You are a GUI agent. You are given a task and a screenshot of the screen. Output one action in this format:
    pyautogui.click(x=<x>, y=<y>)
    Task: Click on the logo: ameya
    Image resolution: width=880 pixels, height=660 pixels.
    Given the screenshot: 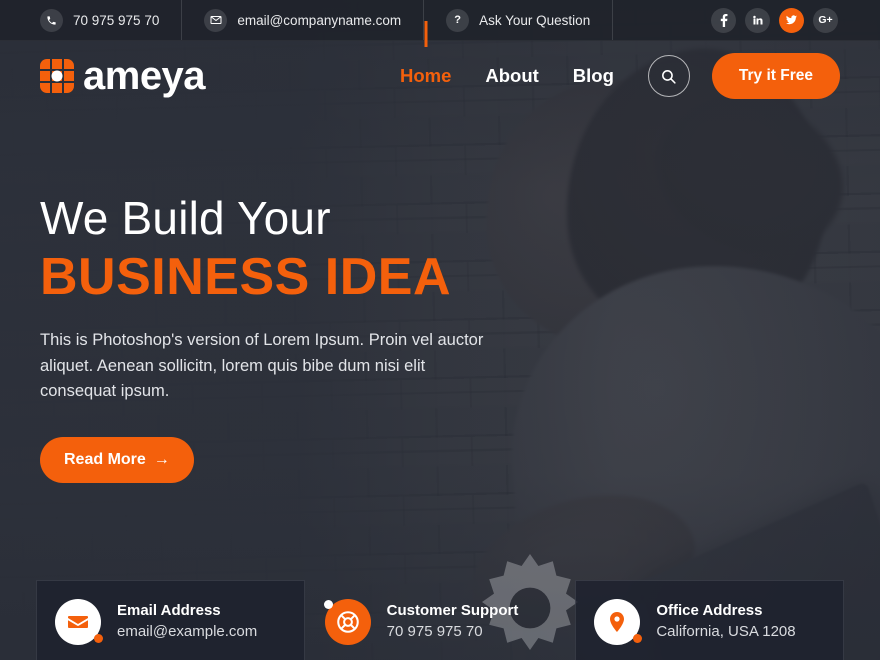 What is the action you would take?
    pyautogui.click(x=123, y=76)
    